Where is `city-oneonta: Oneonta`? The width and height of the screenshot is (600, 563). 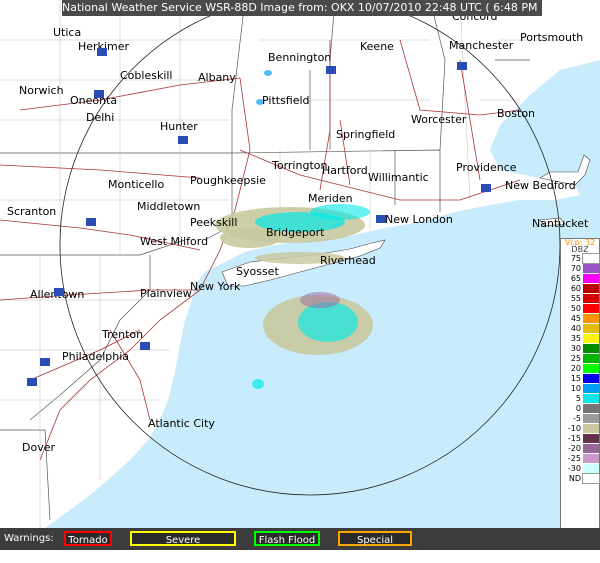 city-oneonta: Oneonta is located at coordinates (93, 100).